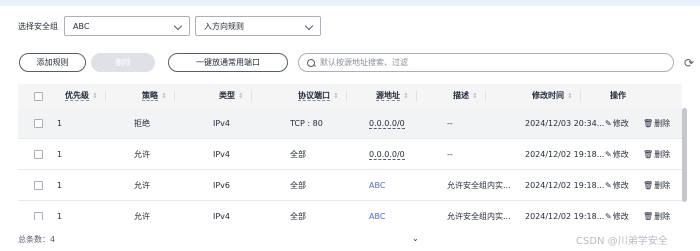 This screenshot has width=700, height=251. What do you see at coordinates (142, 123) in the screenshot?
I see `cell-policy: 拒绝` at bounding box center [142, 123].